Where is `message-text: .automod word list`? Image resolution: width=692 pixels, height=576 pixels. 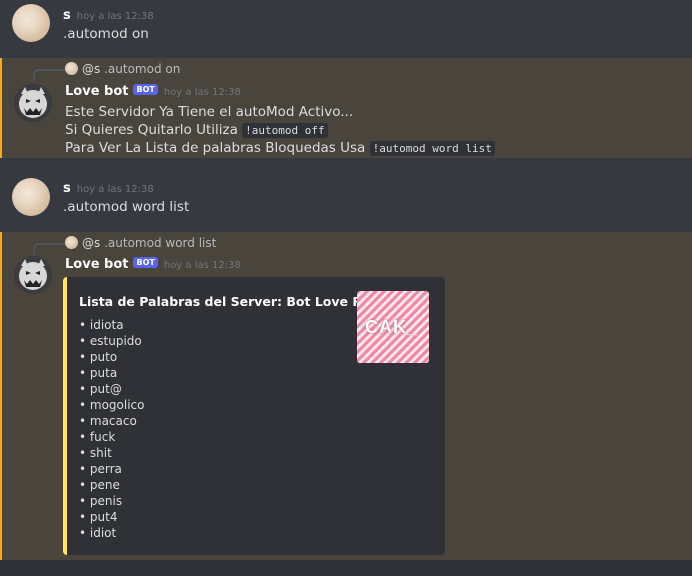
message-text: .automod word list is located at coordinates (126, 207).